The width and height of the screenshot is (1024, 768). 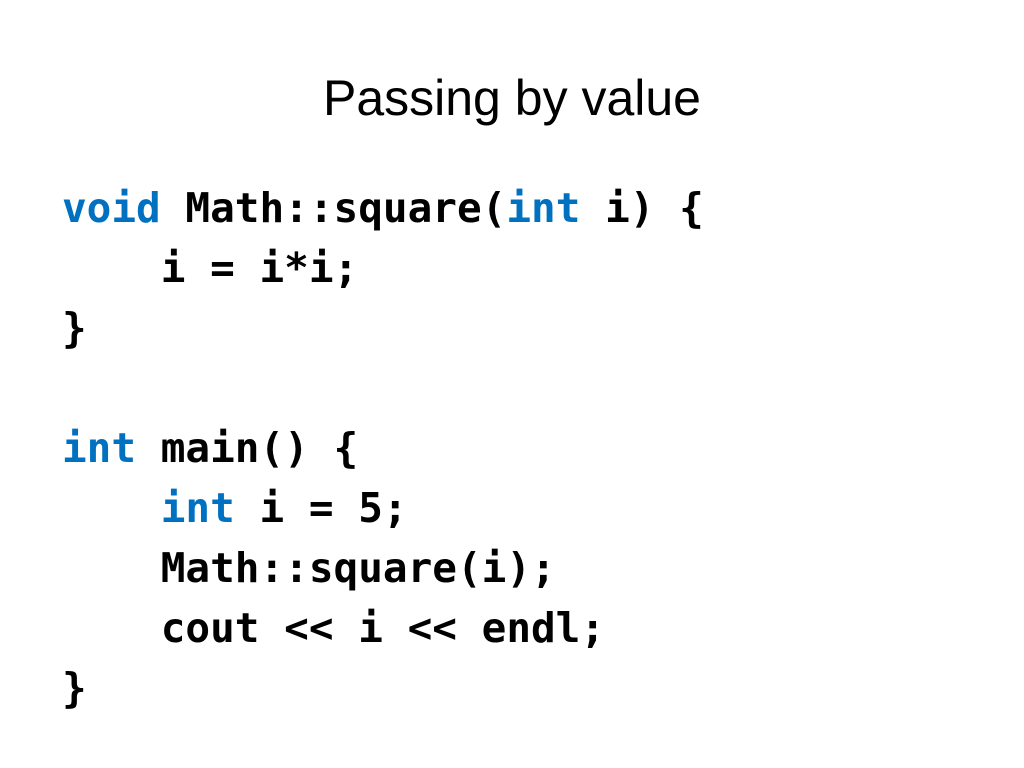 What do you see at coordinates (383, 268) in the screenshot?
I see `code-line: i = i*i;` at bounding box center [383, 268].